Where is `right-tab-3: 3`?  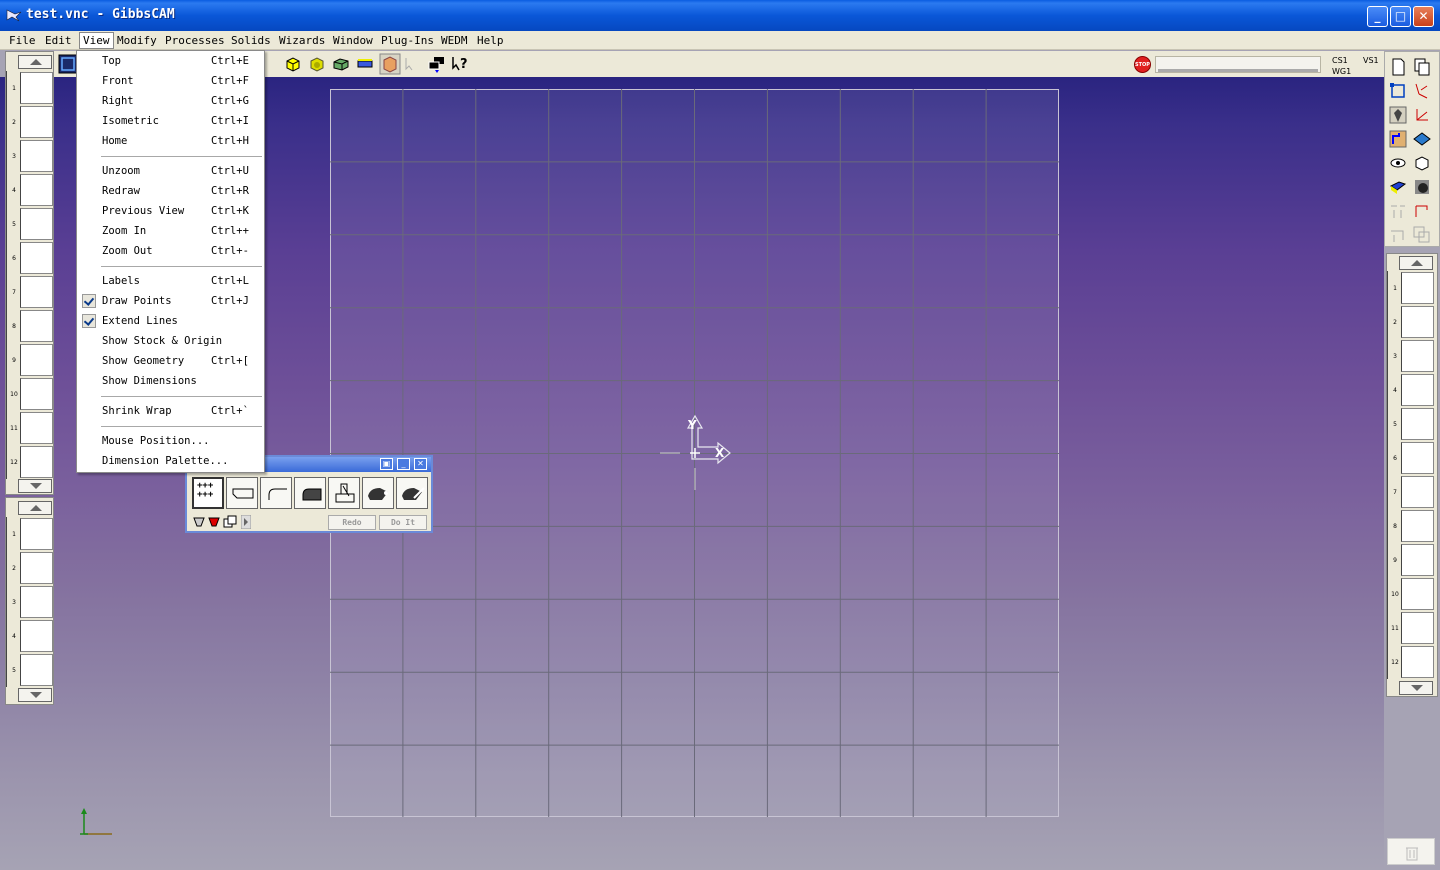
right-tab-3: 3 is located at coordinates (1411, 356).